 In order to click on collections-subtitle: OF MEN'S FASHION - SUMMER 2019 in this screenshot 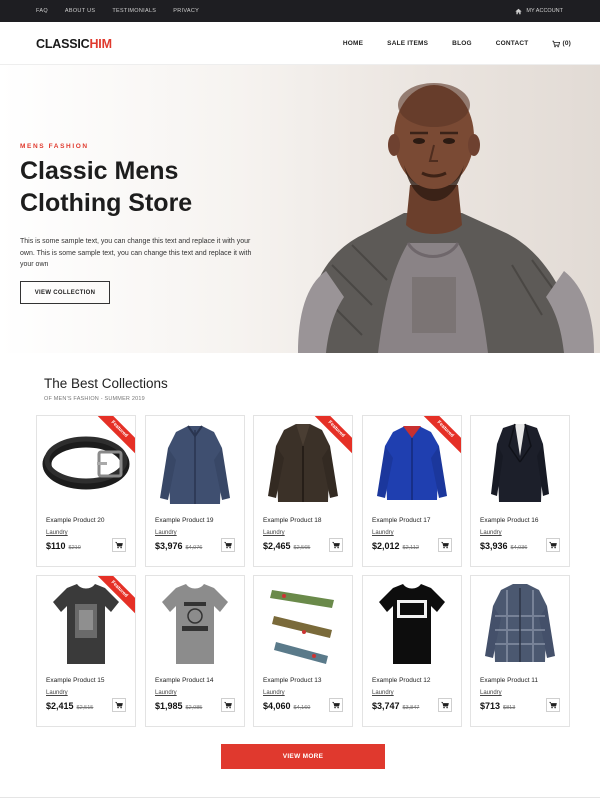, I will do `click(94, 399)`.